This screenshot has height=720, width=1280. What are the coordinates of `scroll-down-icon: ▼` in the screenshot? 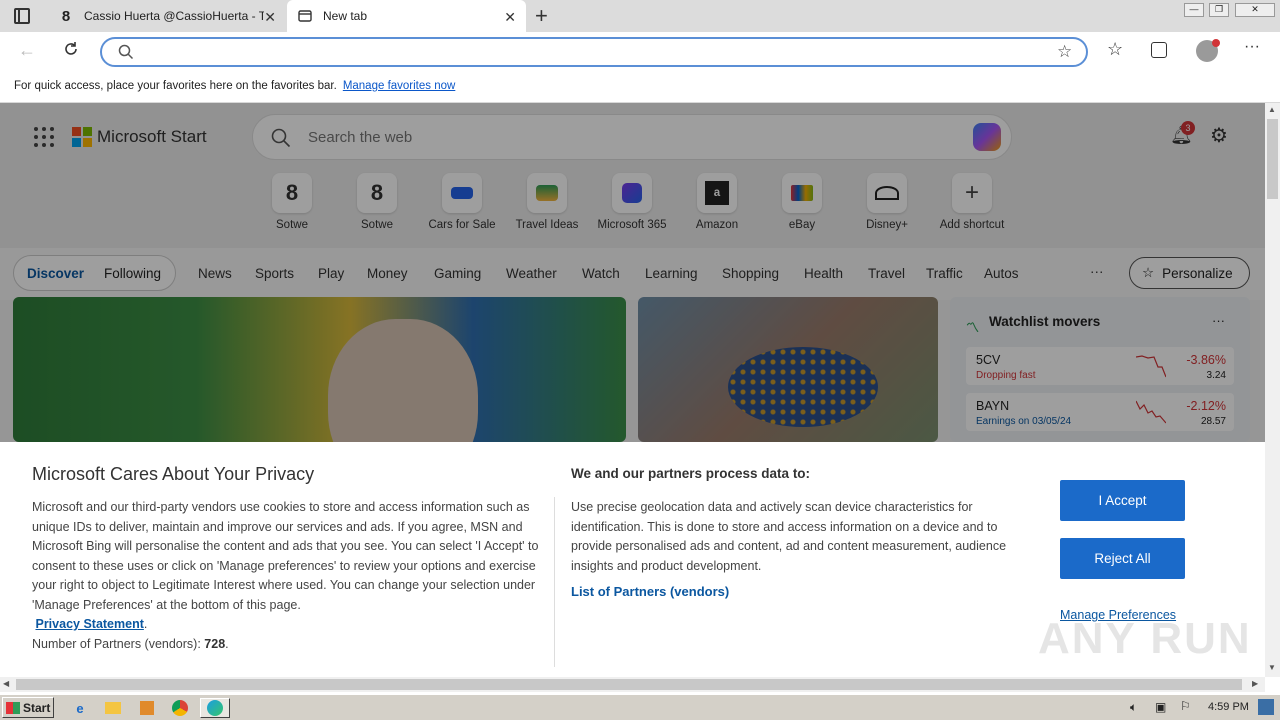 It's located at (1272, 667).